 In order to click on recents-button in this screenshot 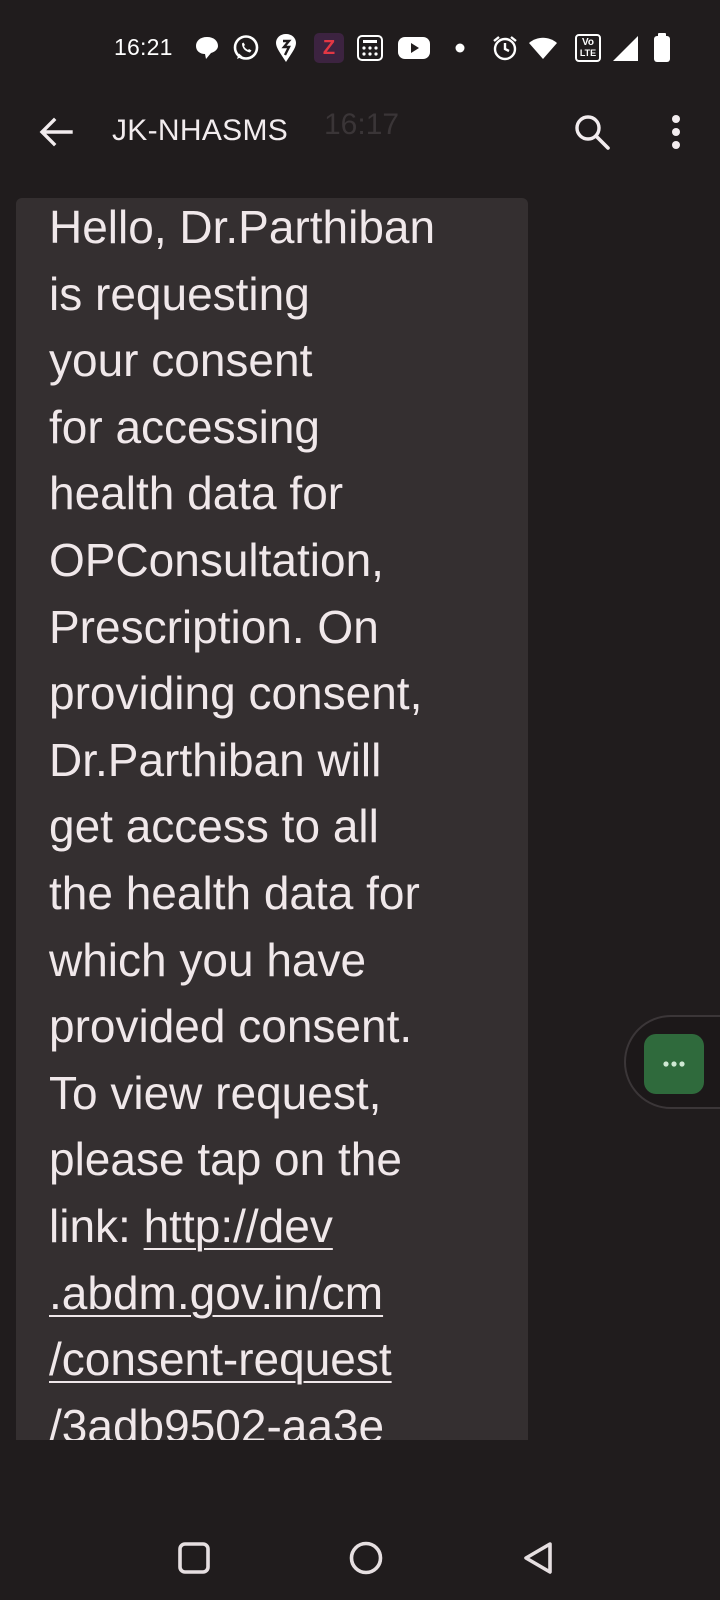, I will do `click(194, 1558)`.